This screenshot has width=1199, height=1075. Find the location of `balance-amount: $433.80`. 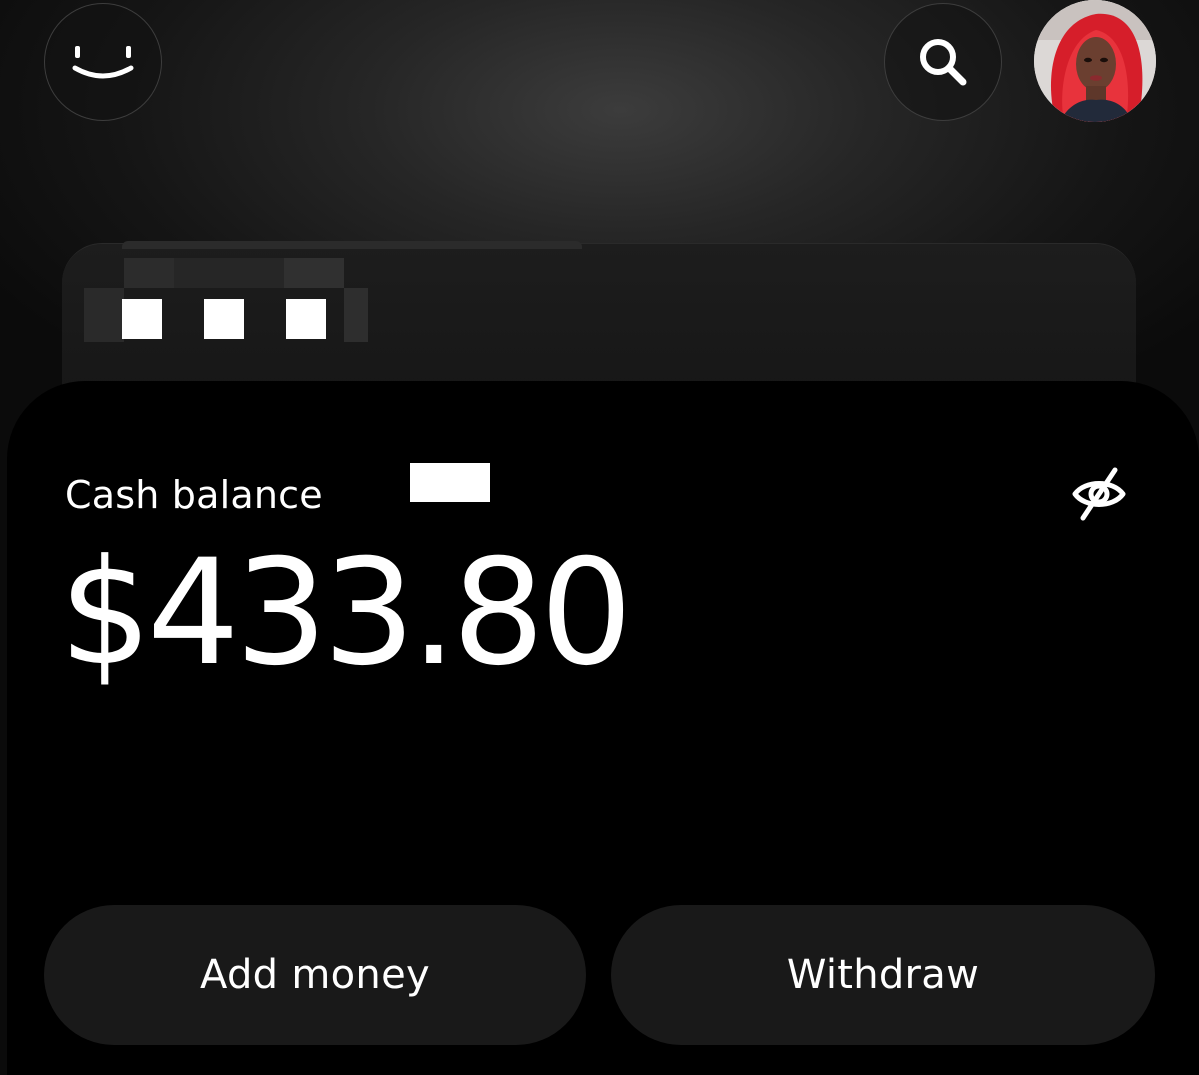

balance-amount: $433.80 is located at coordinates (346, 613).